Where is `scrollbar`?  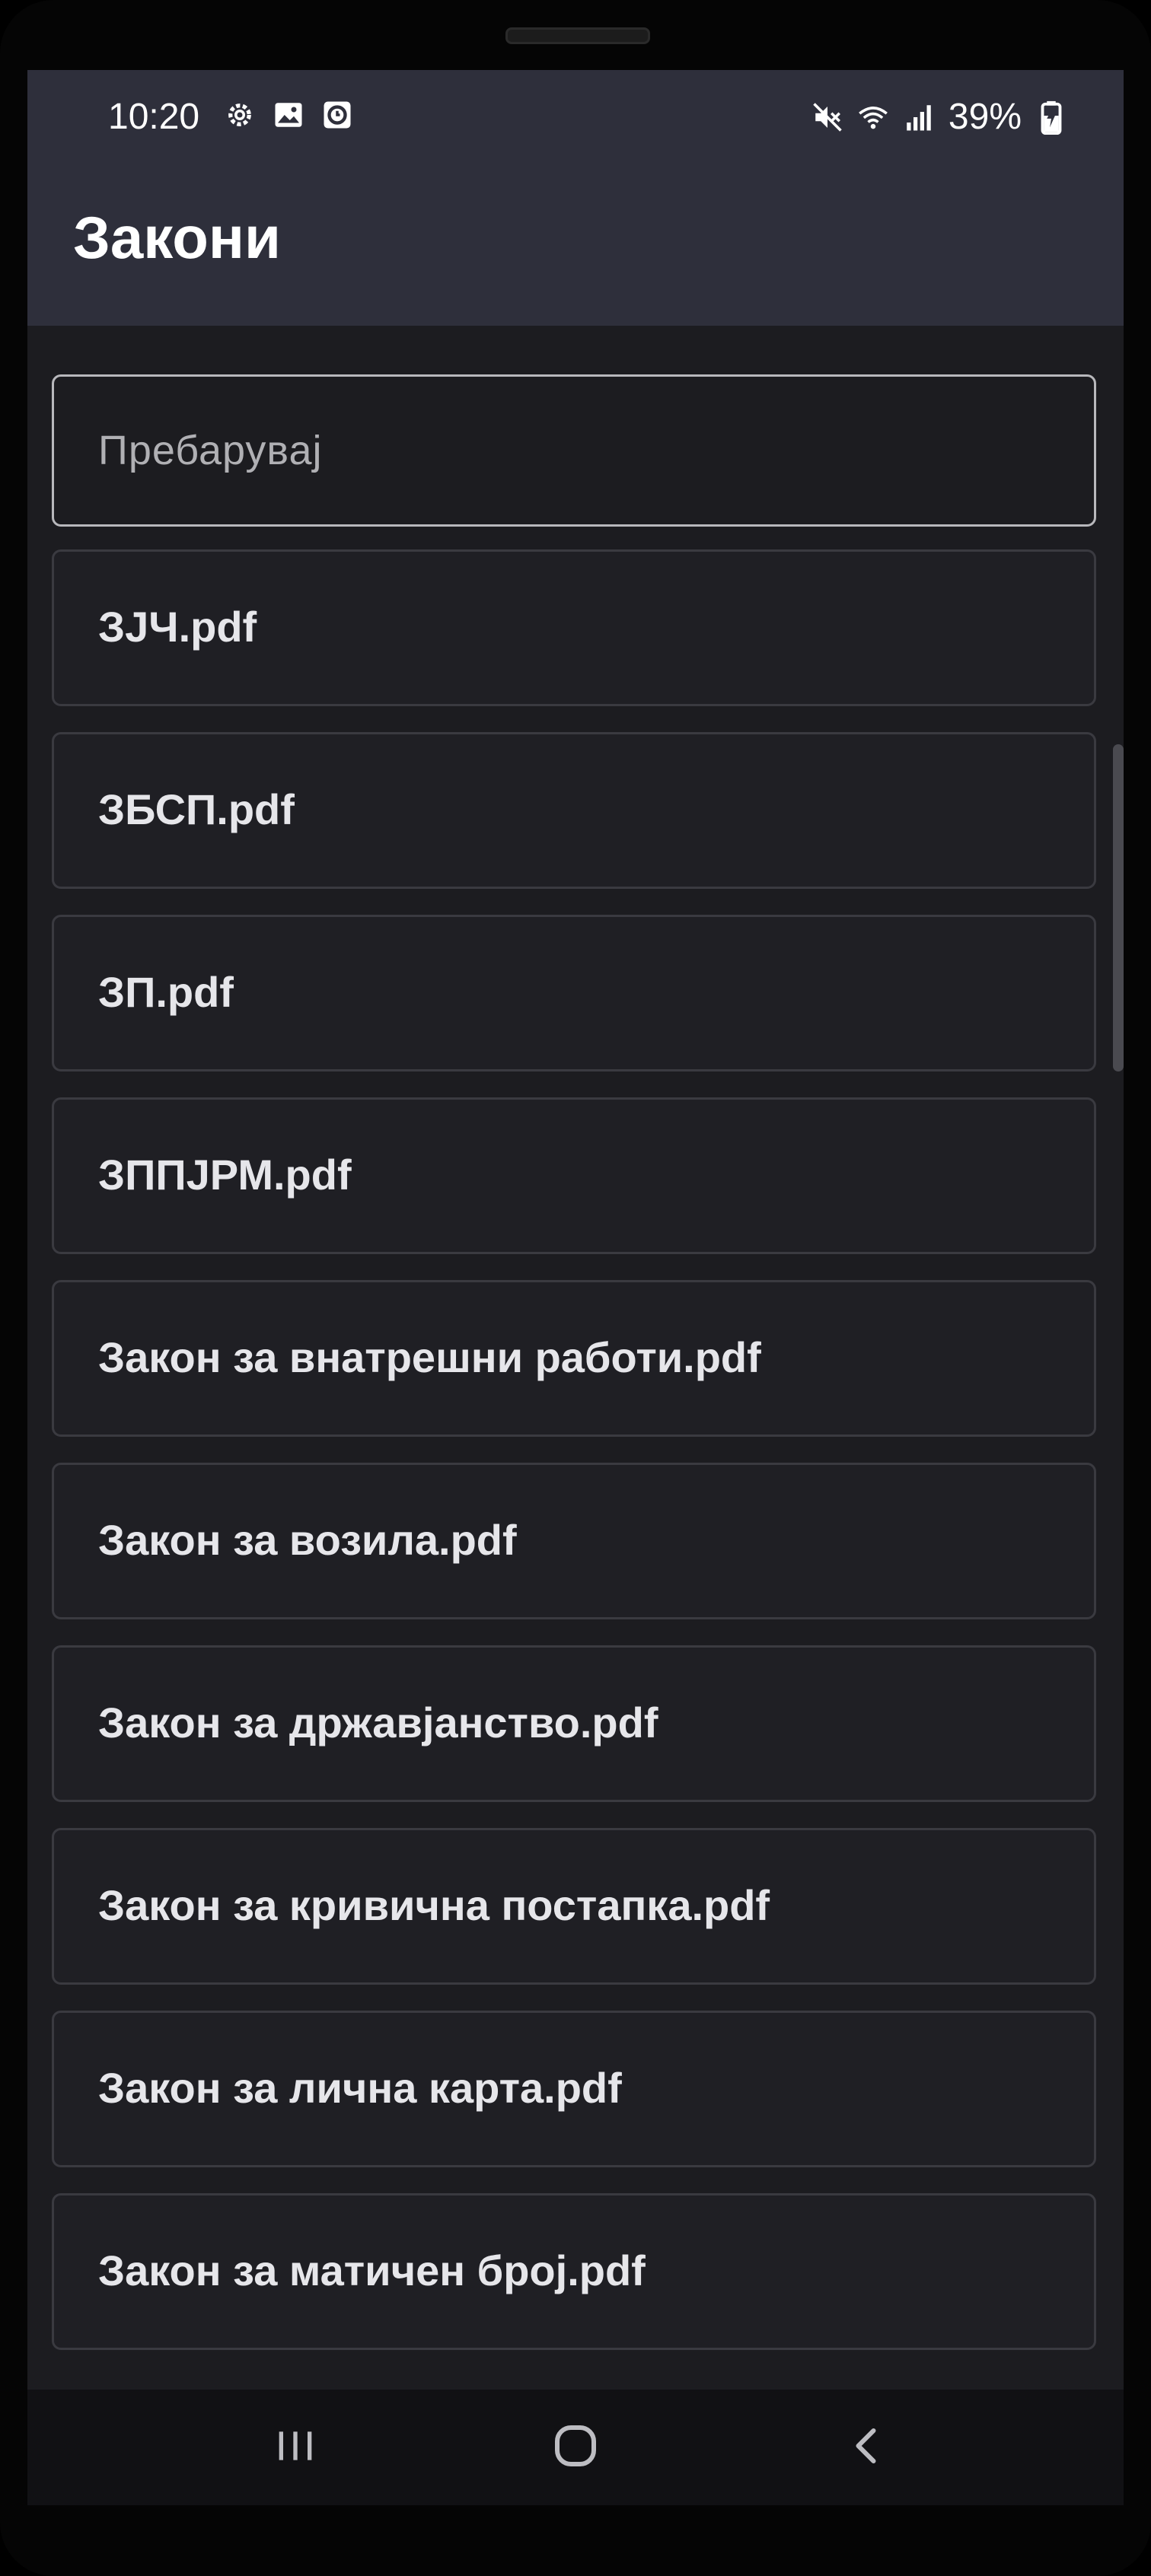 scrollbar is located at coordinates (1118, 907).